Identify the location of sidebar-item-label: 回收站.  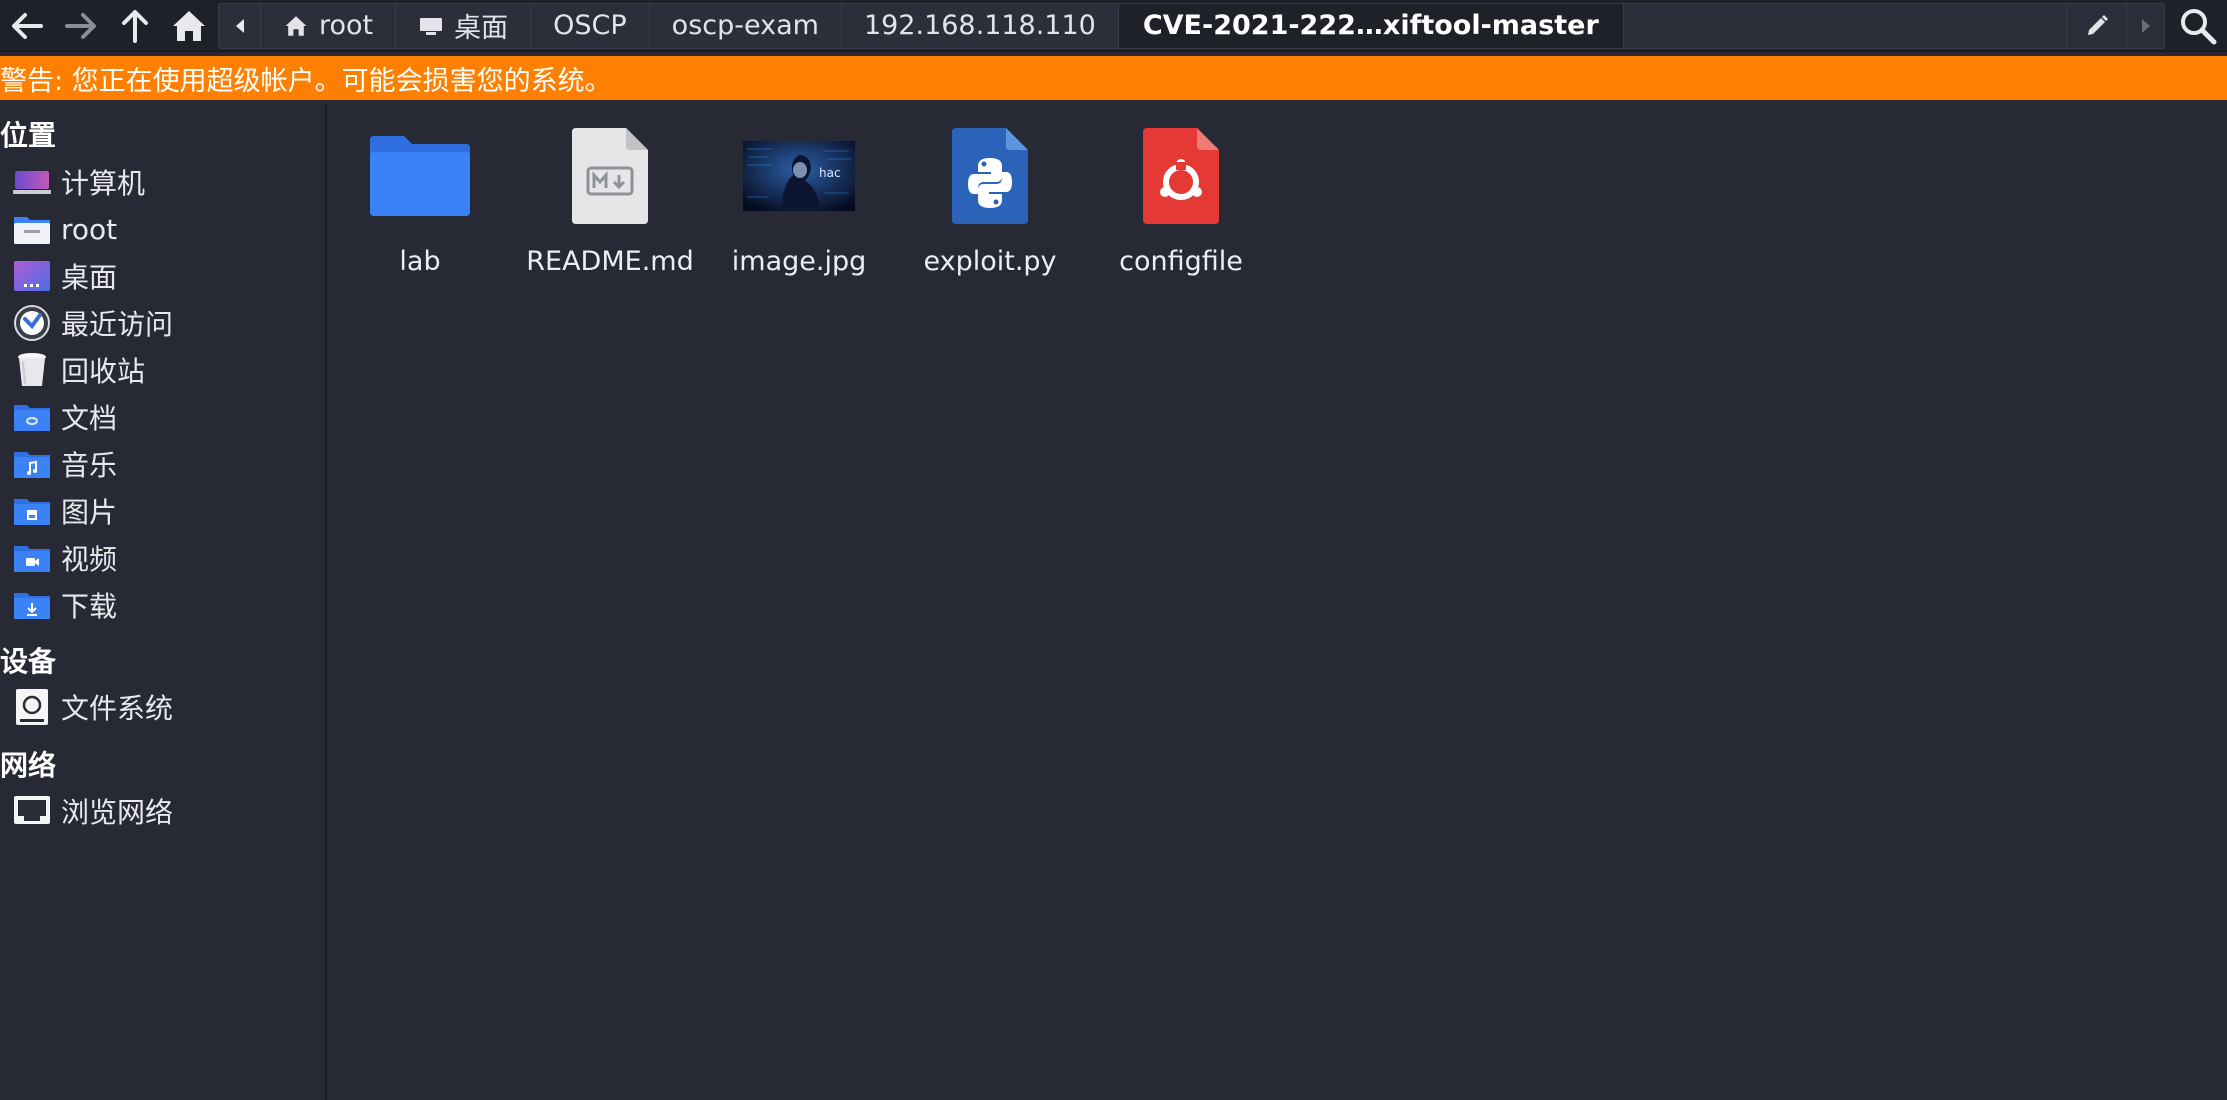
(103, 371).